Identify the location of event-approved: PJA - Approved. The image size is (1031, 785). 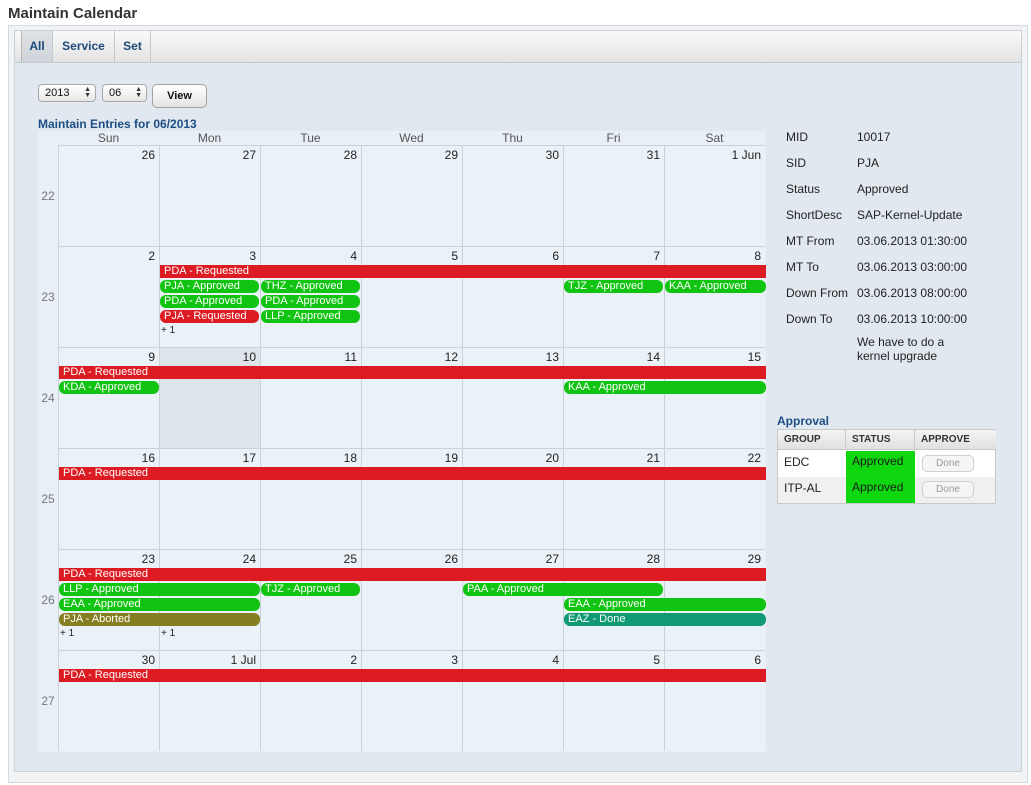
(209, 286).